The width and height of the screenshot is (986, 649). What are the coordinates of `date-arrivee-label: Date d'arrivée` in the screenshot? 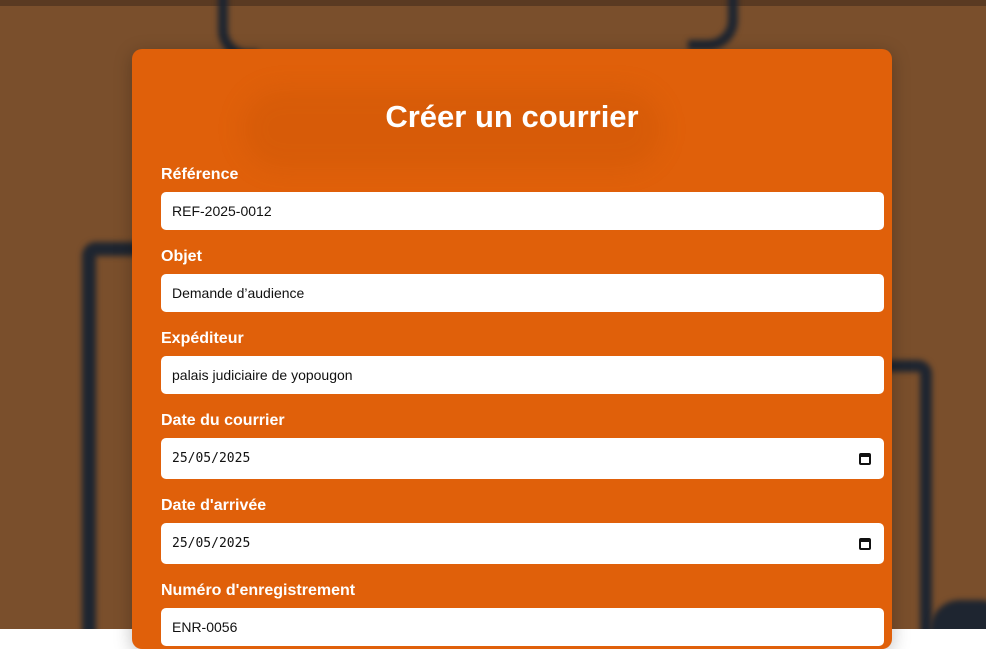 It's located at (214, 505).